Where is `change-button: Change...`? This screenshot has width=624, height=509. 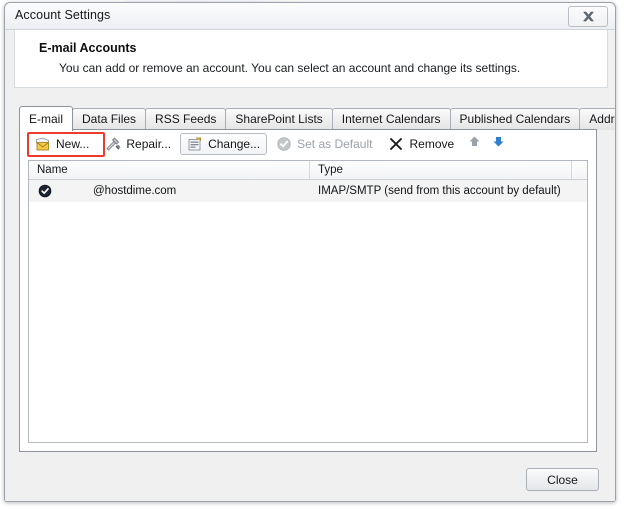 change-button: Change... is located at coordinates (224, 143).